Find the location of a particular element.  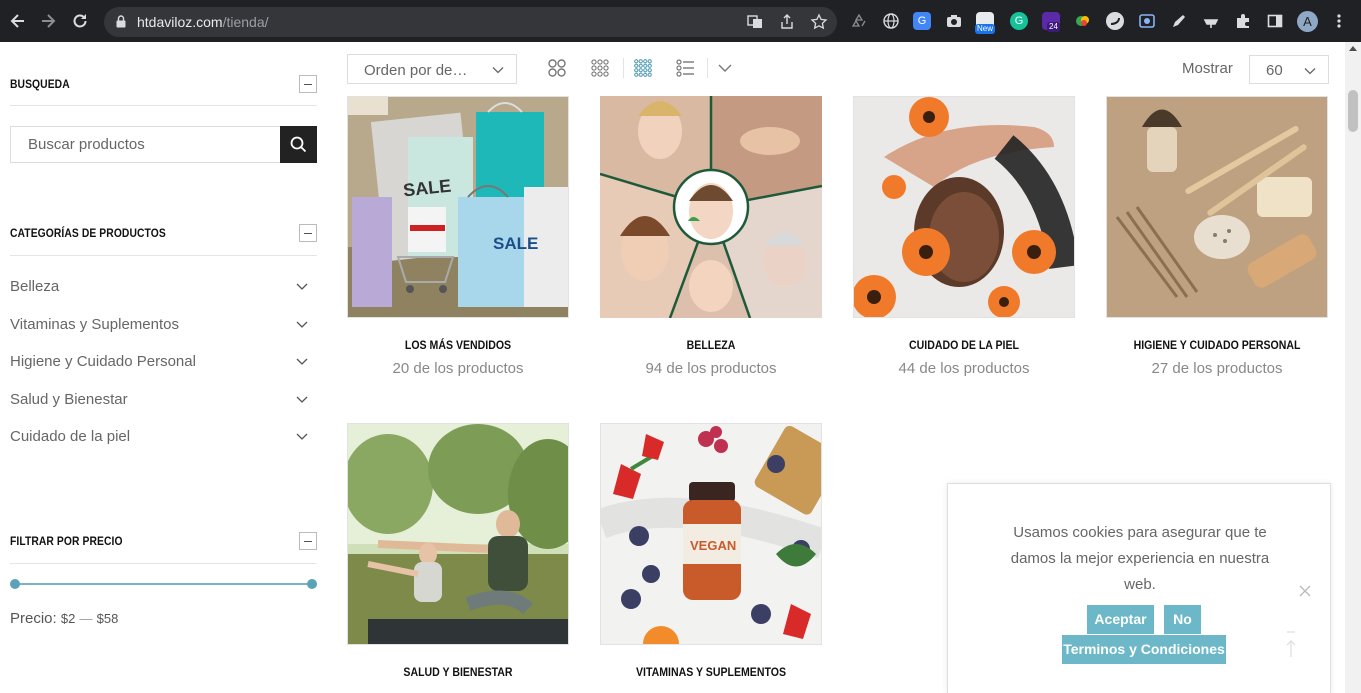

category-title: HIGIENE Y CUIDADO PERSONAL is located at coordinates (1216, 345).